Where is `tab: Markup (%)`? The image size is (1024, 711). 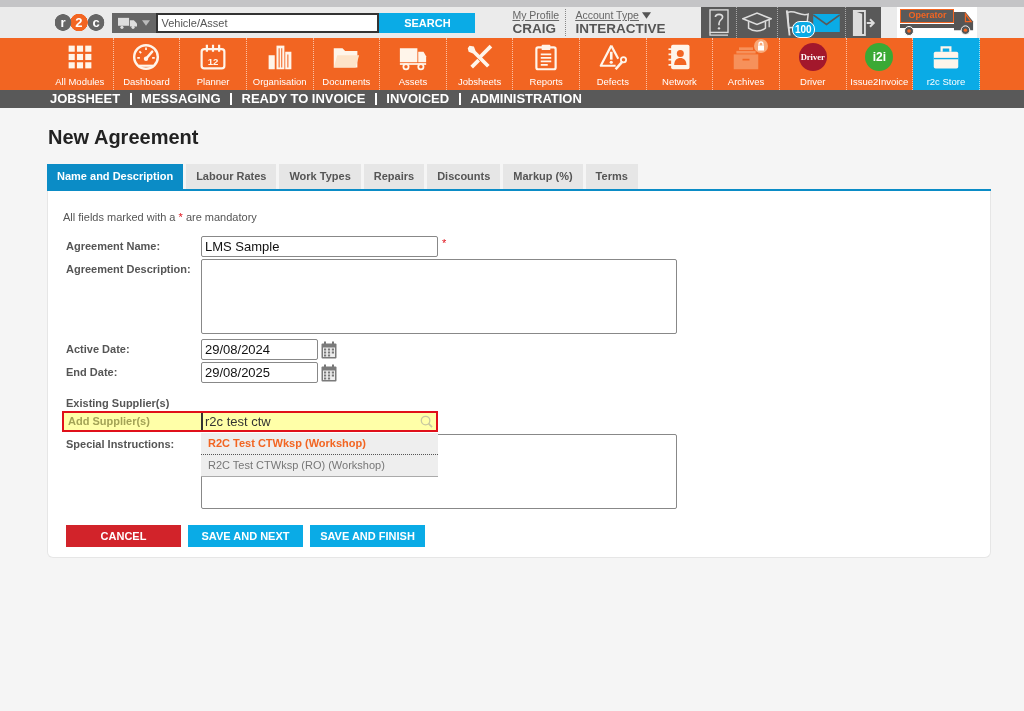 tab: Markup (%) is located at coordinates (543, 176).